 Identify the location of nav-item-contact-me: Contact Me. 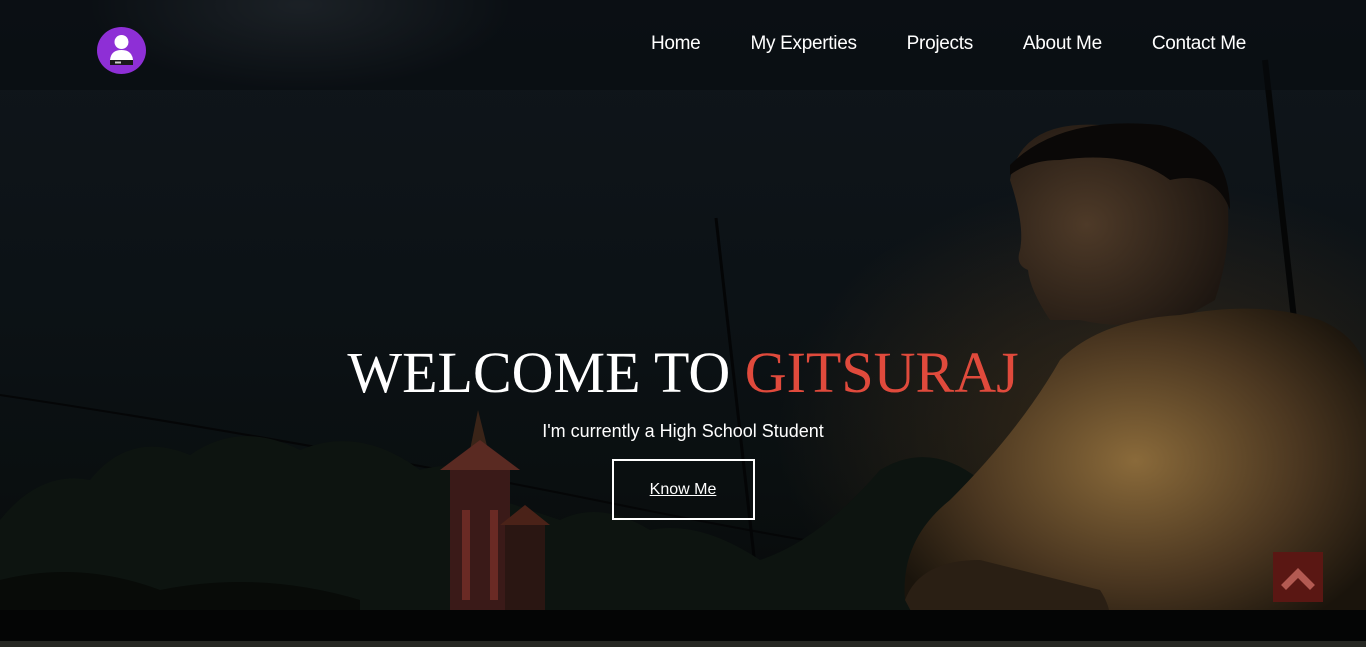
(1199, 44).